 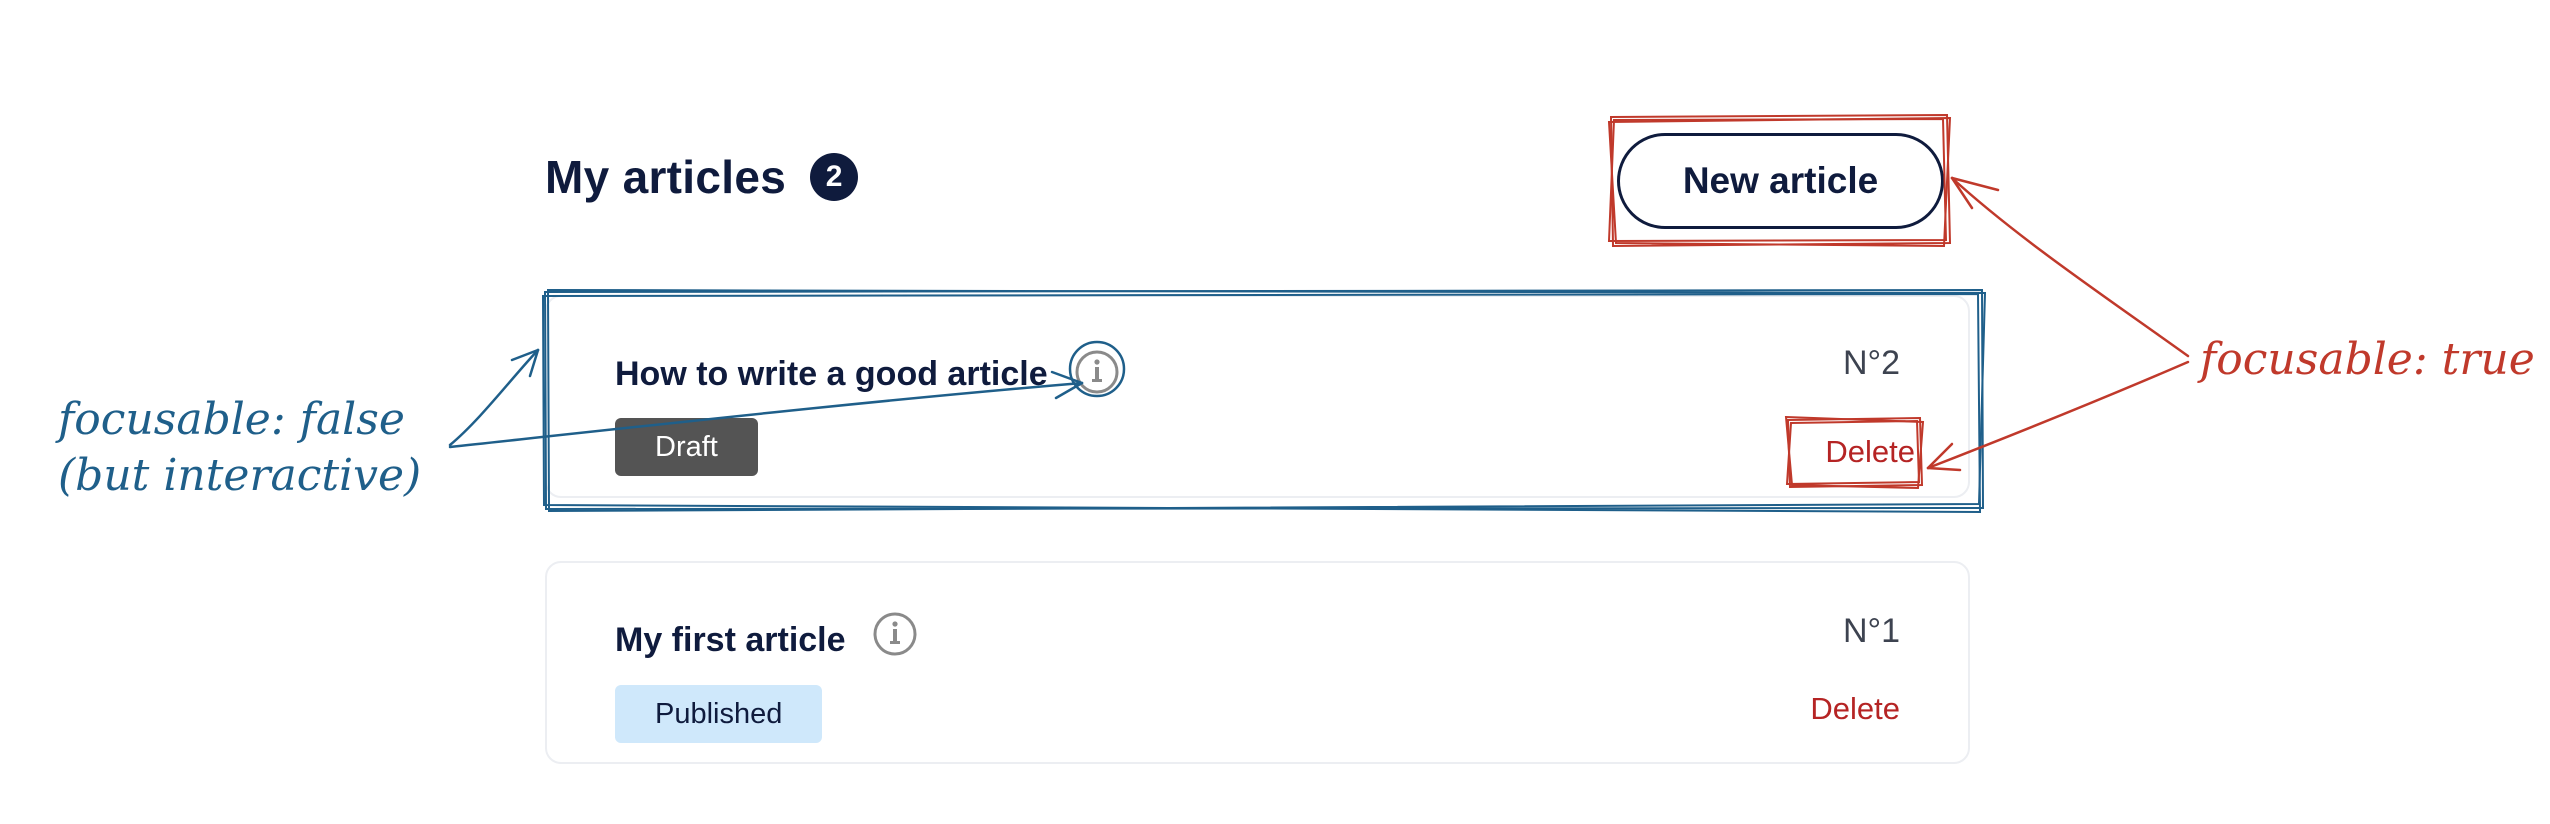 I want to click on new-article-highlight, so click(x=1779, y=180).